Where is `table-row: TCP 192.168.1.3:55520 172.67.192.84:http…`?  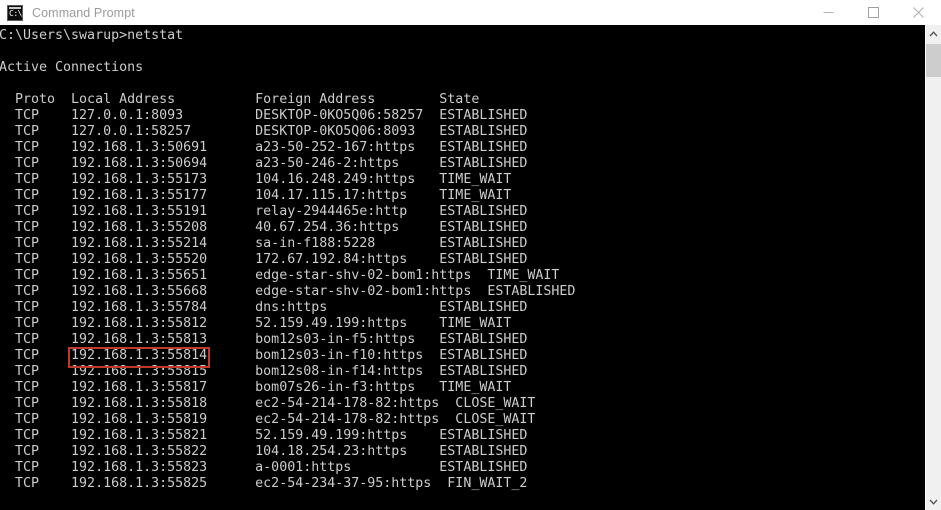 table-row: TCP 192.168.1.3:55520 172.67.192.84:http… is located at coordinates (264, 259).